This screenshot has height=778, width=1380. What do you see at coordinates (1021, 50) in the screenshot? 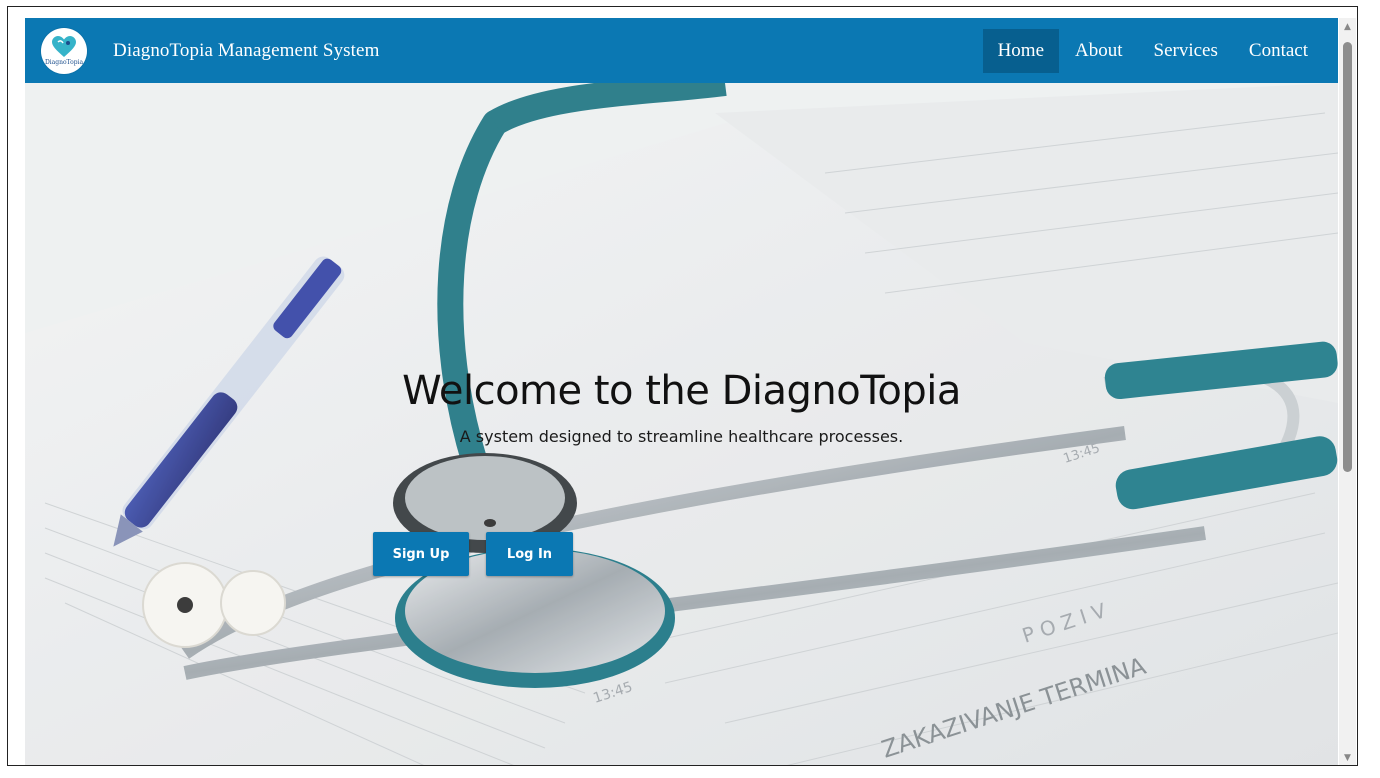
I see `nav-home: Home` at bounding box center [1021, 50].